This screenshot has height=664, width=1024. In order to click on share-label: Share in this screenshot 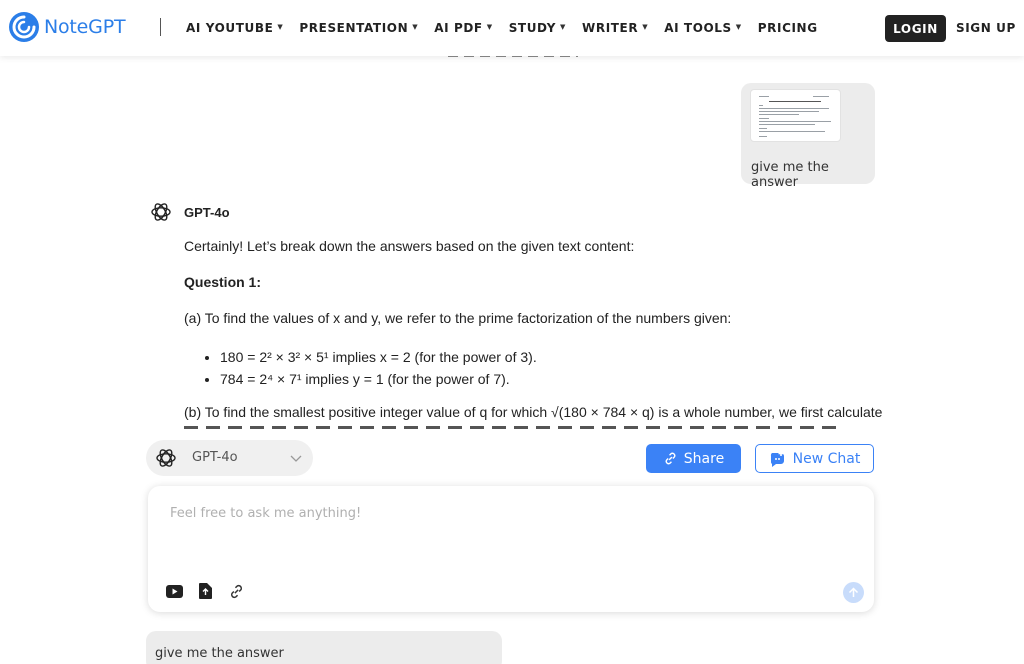, I will do `click(704, 458)`.